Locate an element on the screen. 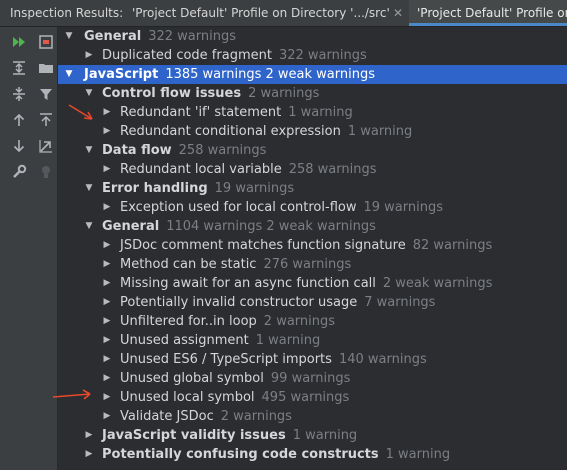  inspection-item-unused-assignment: ▶ Unused assignment 1 warning is located at coordinates (312, 340).